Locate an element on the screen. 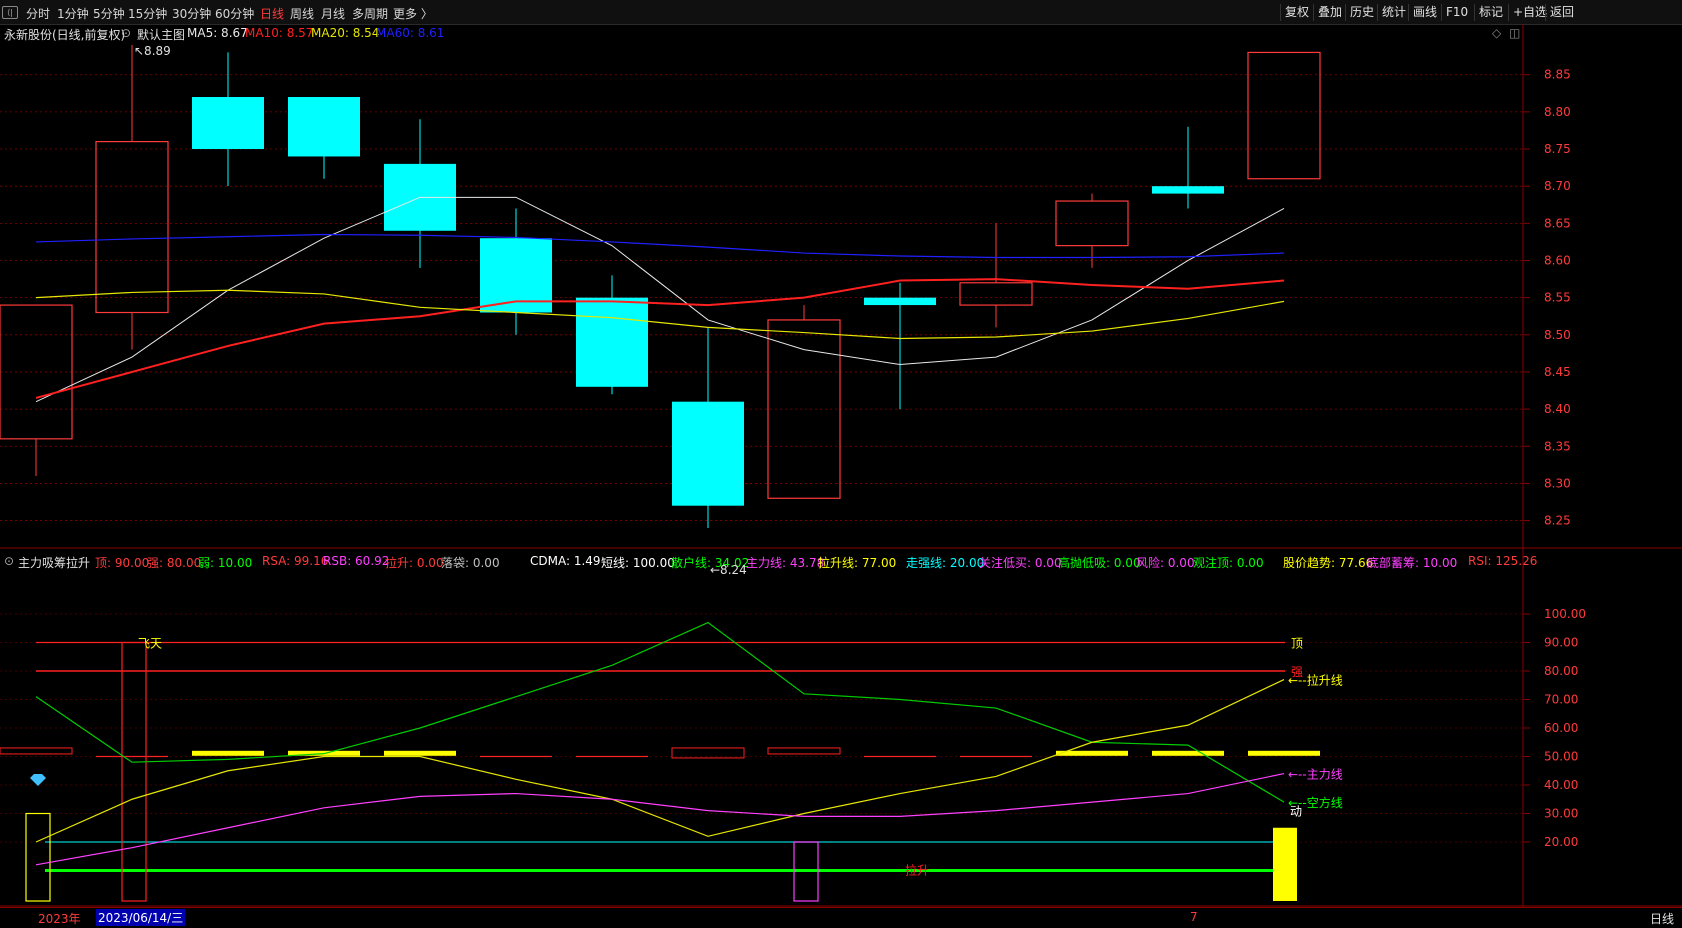  label-lashen: 拉升 is located at coordinates (917, 870).